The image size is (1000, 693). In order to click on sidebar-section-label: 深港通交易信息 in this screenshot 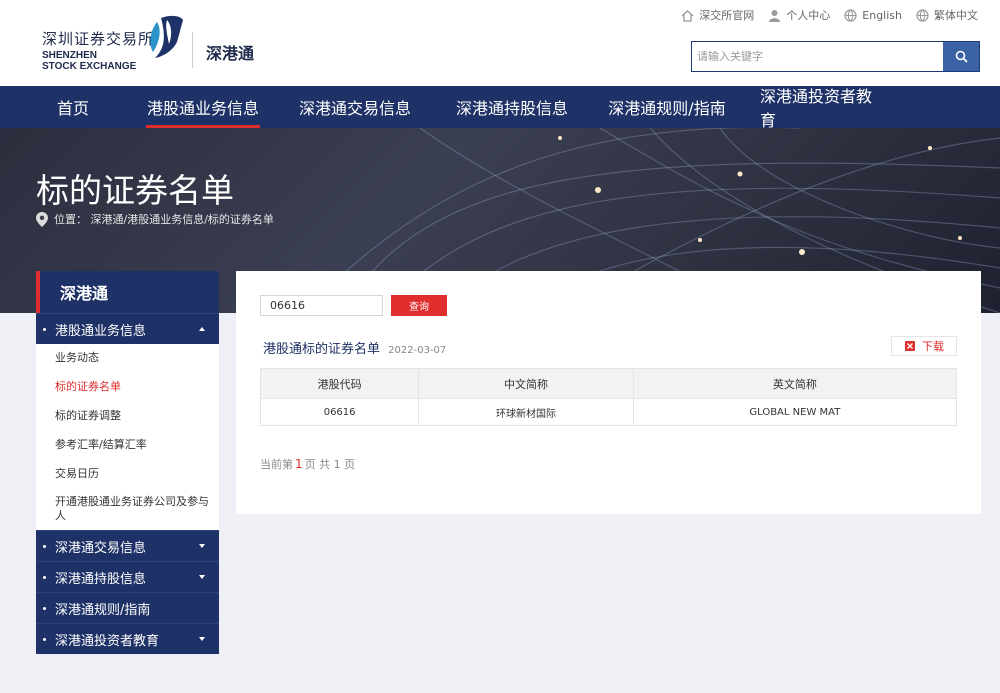, I will do `click(101, 548)`.